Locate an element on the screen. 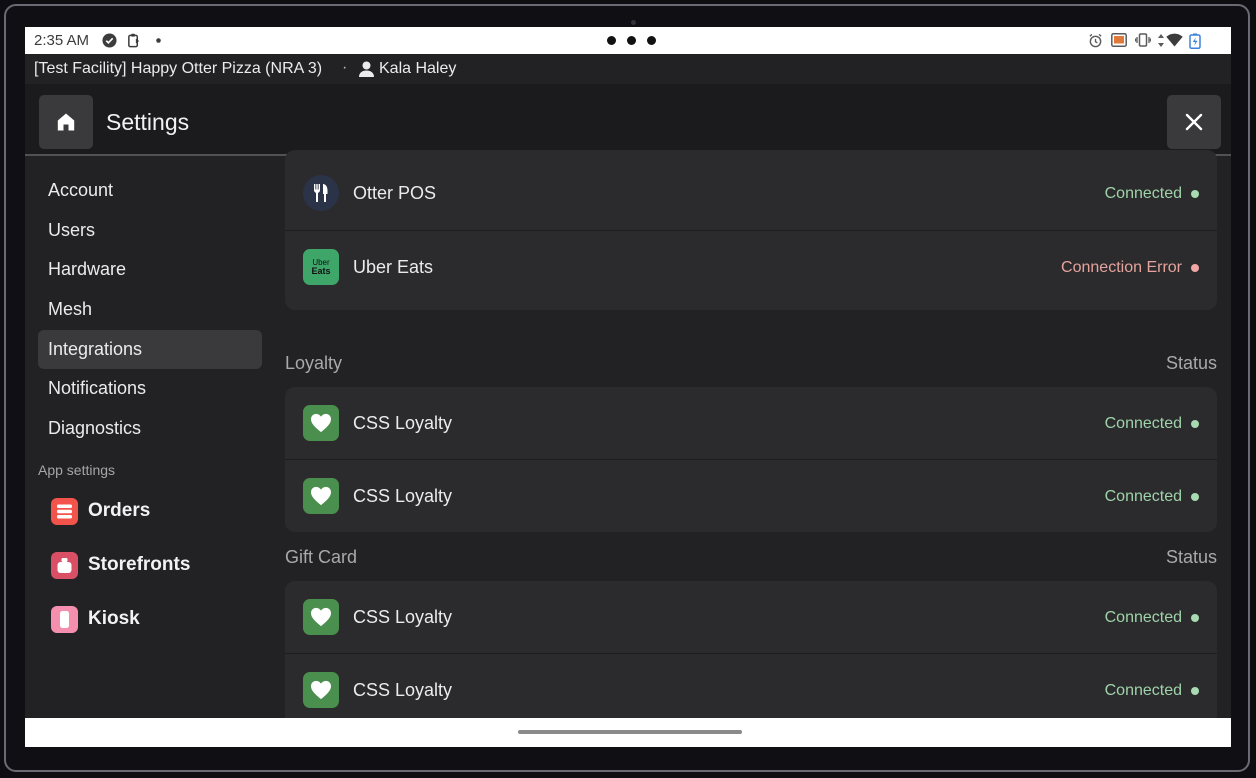 This screenshot has width=1256, height=778. sidebar-item-hardware: Hardware is located at coordinates (150, 269).